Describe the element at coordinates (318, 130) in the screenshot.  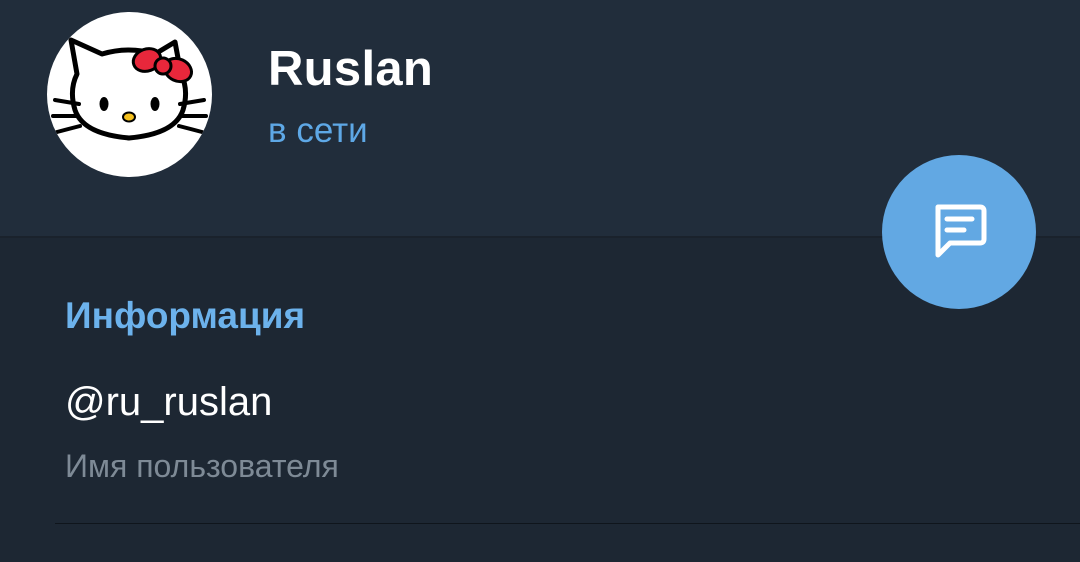
I see `online-status: в сети` at that location.